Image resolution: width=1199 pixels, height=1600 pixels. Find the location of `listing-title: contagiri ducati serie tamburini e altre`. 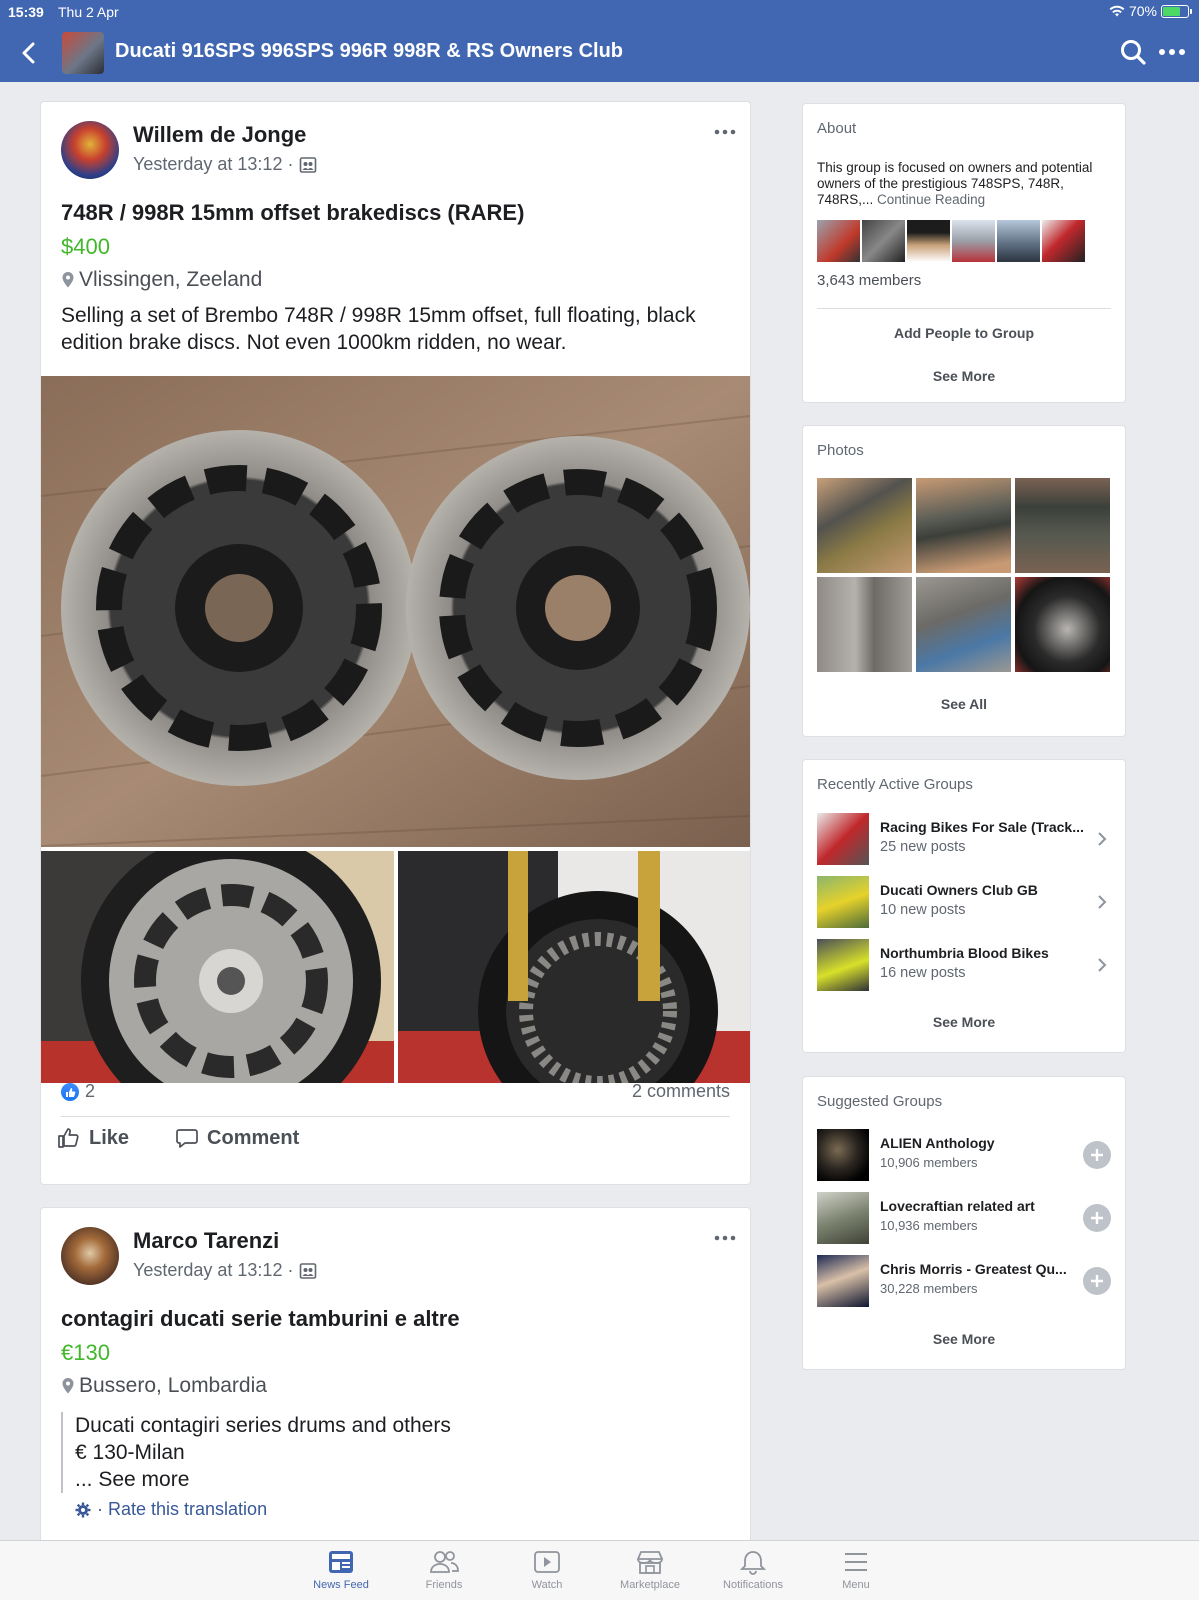

listing-title: contagiri ducati serie tamburini e altre is located at coordinates (395, 1319).